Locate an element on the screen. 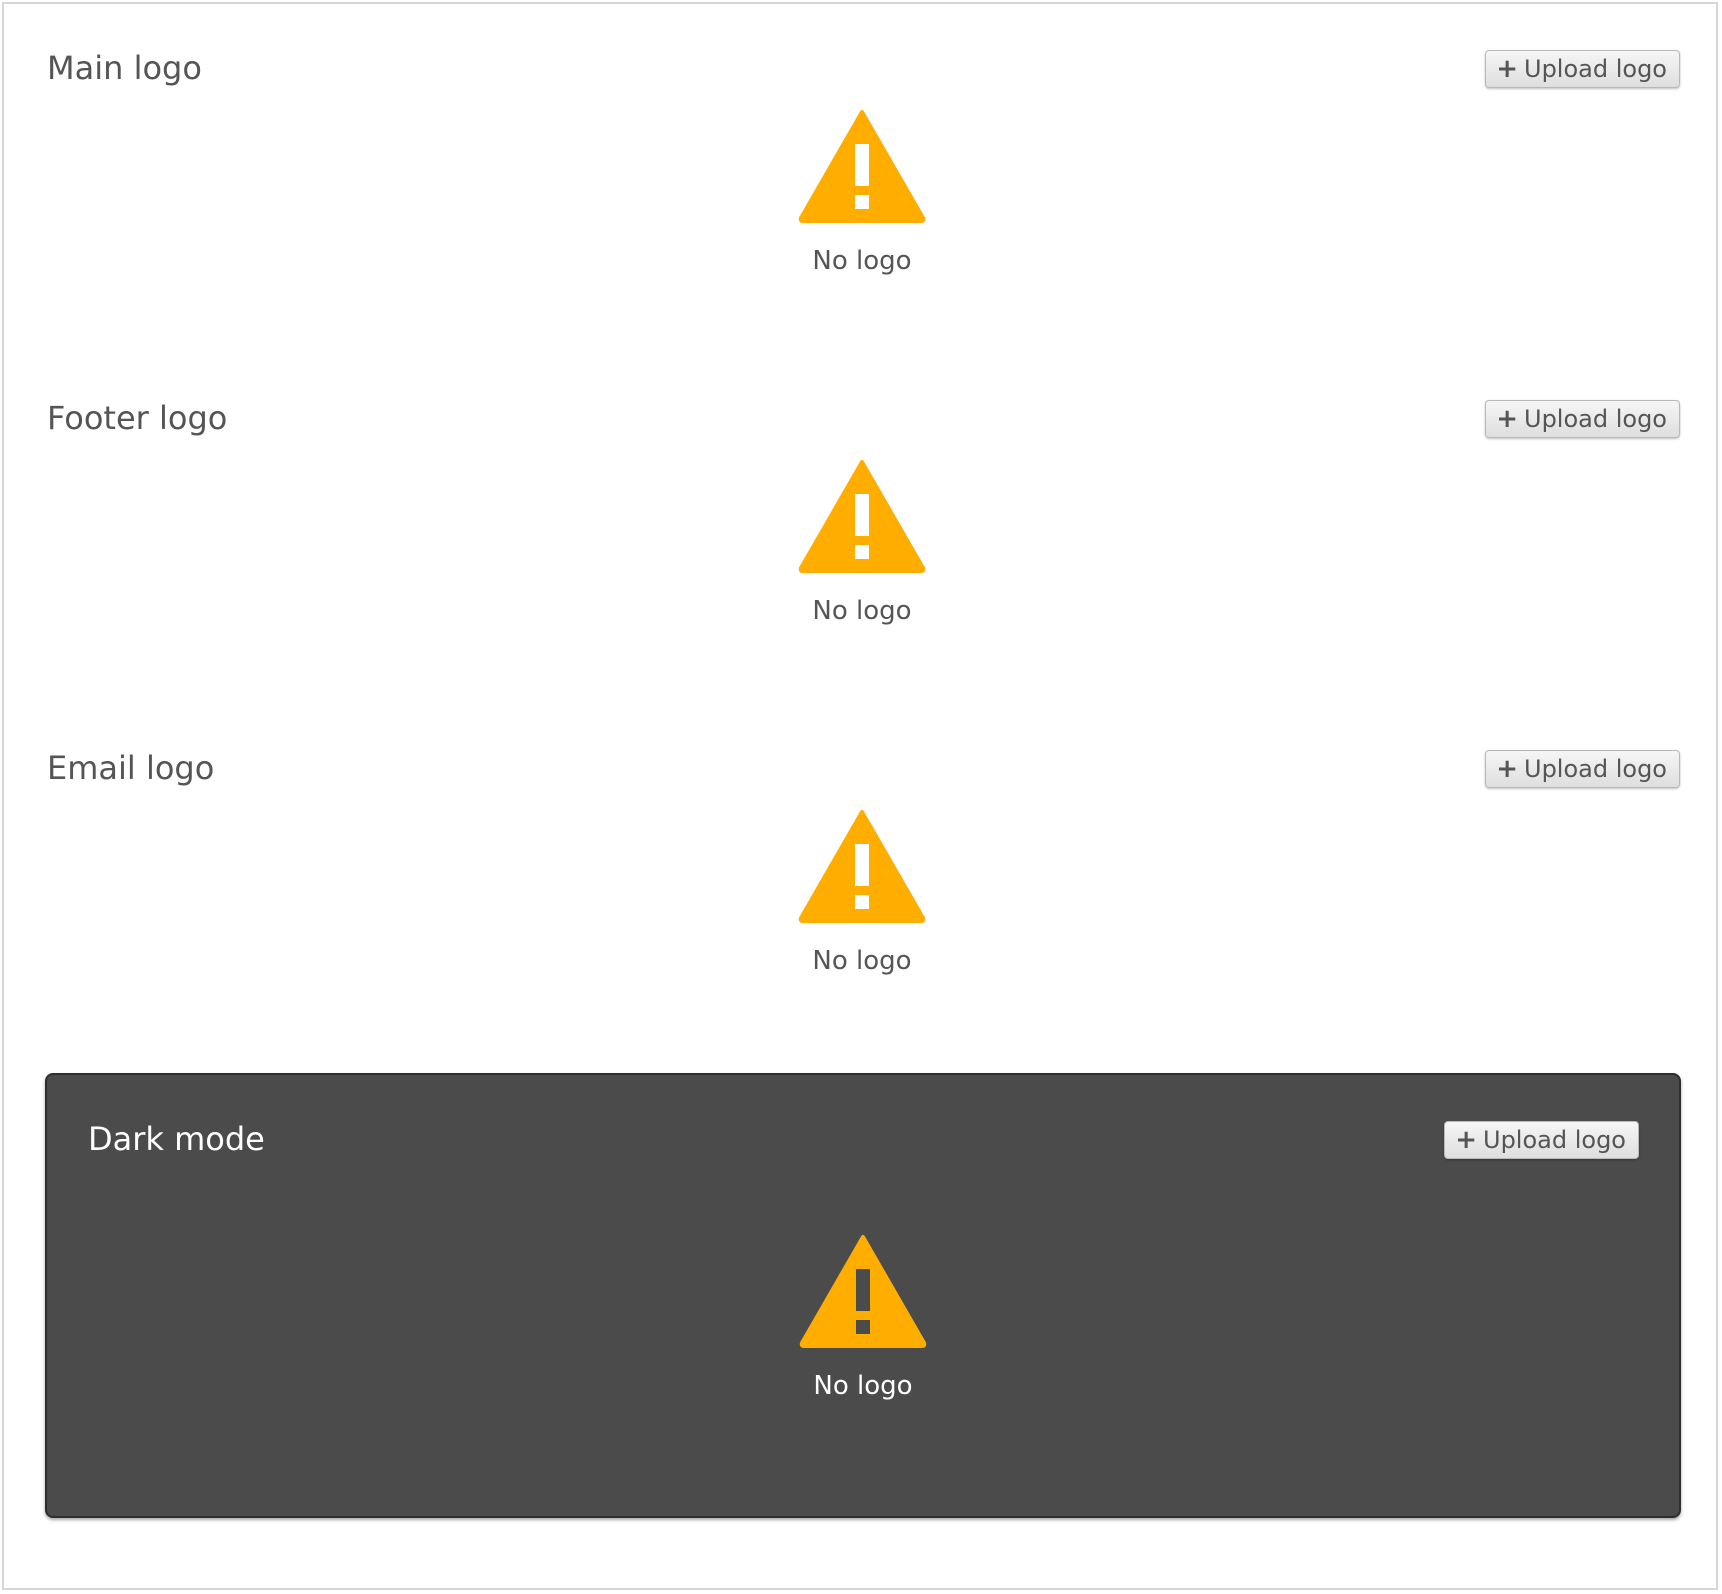 This screenshot has width=1722, height=1594. main-logo-upload-button: + Upload logo is located at coordinates (1582, 69).